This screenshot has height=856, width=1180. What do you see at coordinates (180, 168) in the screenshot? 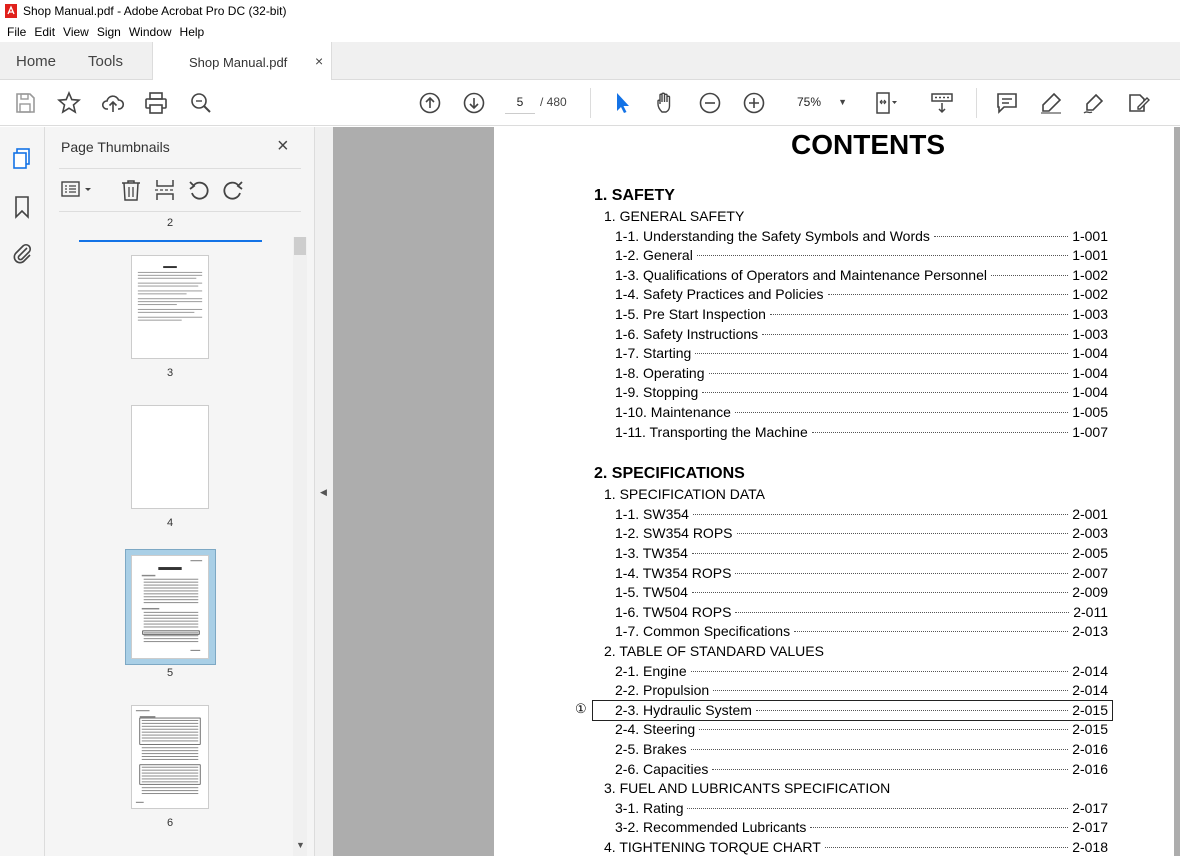
I see `panel-divider` at bounding box center [180, 168].